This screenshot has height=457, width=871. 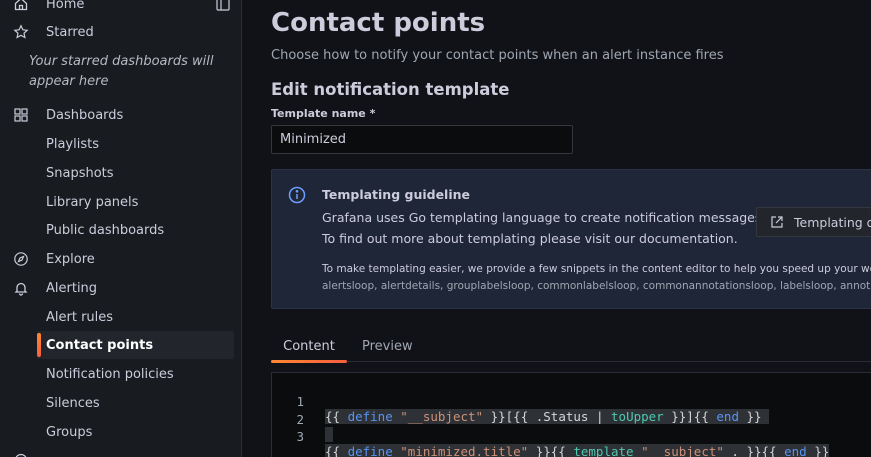 I want to click on tab-preview-label: Preview, so click(x=387, y=346).